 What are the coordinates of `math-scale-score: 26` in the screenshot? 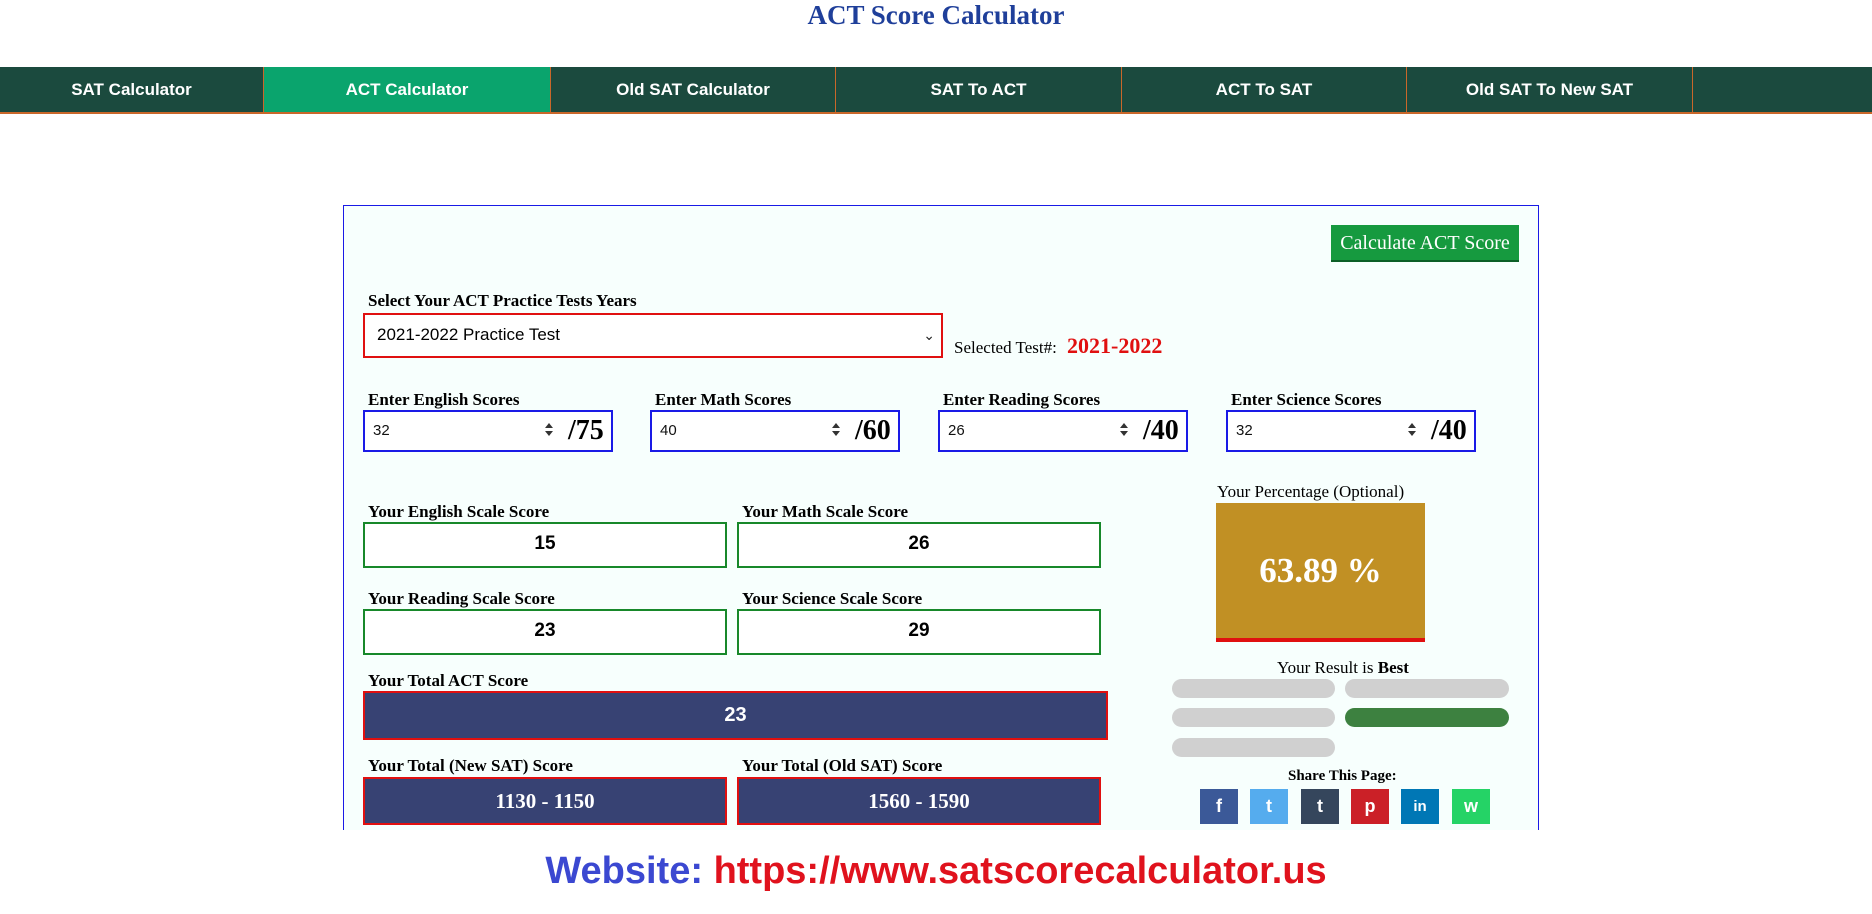 It's located at (919, 545).